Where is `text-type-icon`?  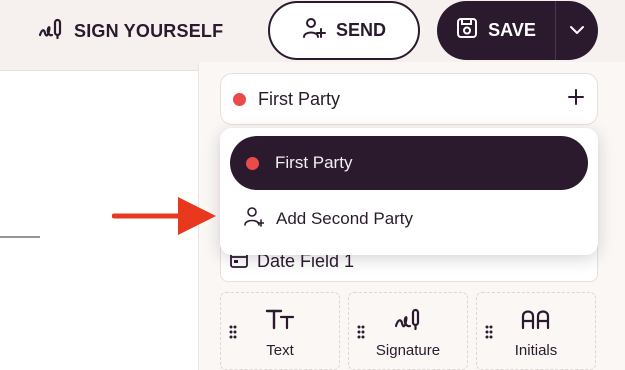
text-type-icon is located at coordinates (280, 321).